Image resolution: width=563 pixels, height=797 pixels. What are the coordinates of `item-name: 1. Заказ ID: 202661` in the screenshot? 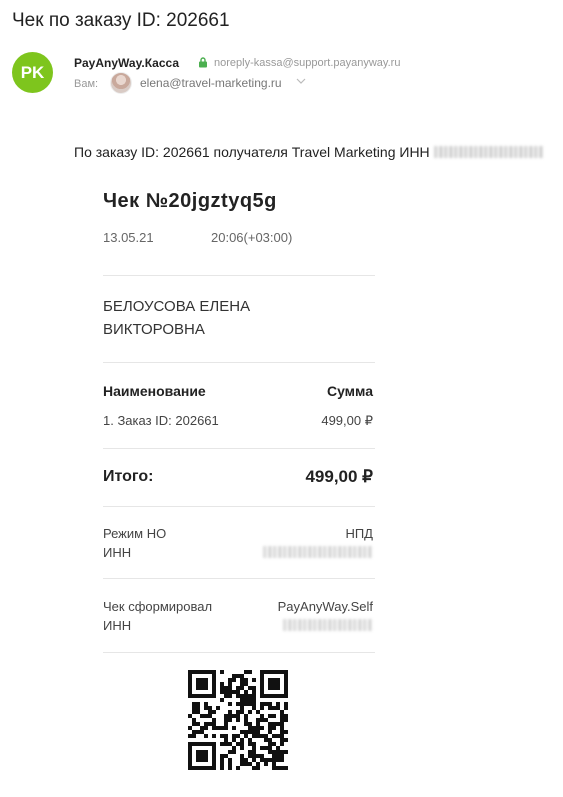 It's located at (161, 420).